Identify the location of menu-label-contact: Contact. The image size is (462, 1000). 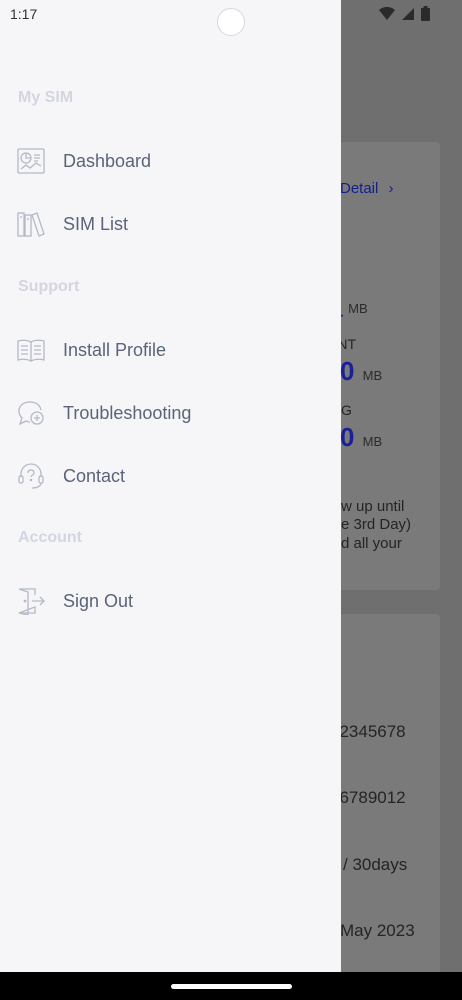
(94, 475).